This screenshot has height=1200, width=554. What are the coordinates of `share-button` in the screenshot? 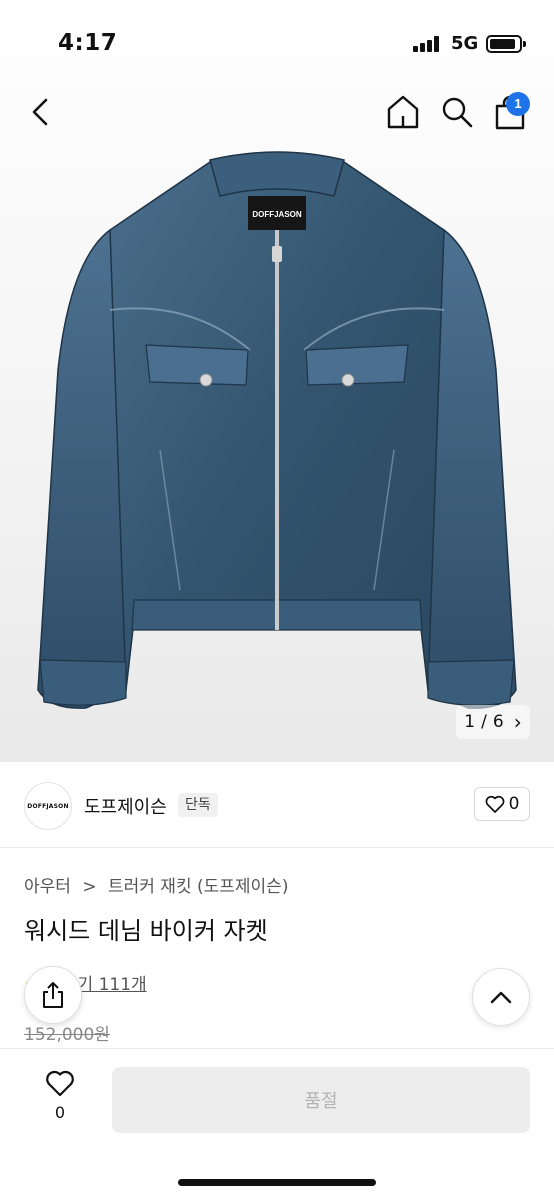 It's located at (53, 995).